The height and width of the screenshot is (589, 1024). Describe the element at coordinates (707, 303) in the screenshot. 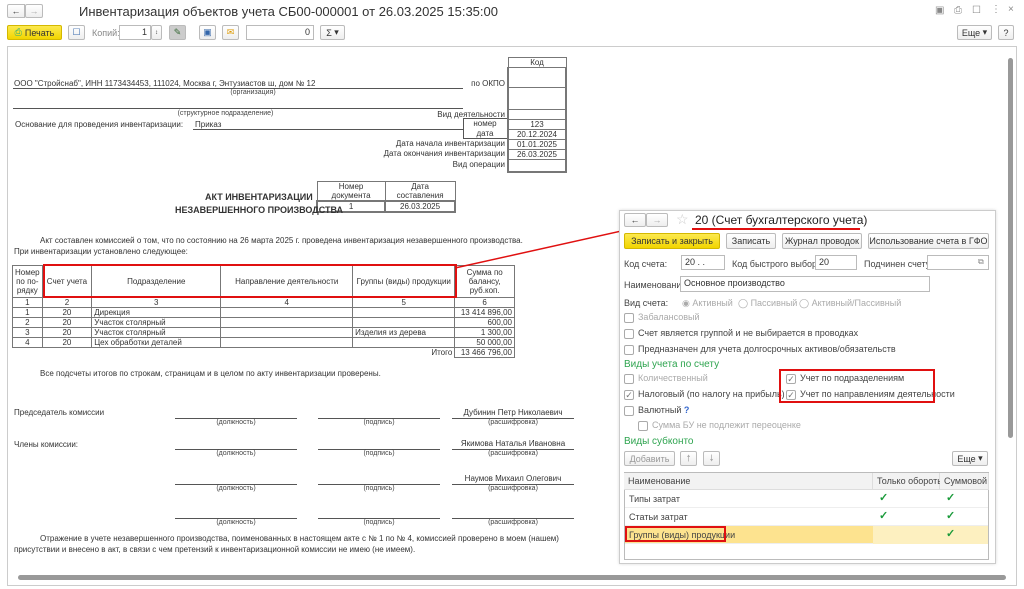

I see `type-radio-active: ◉ Активный` at that location.